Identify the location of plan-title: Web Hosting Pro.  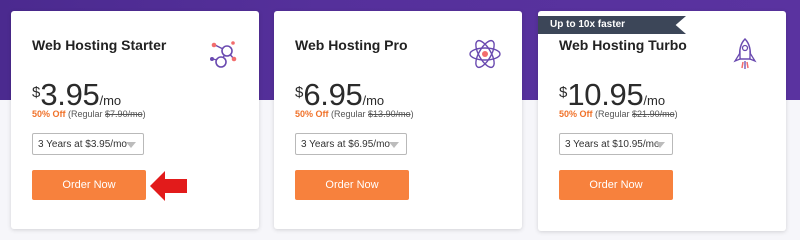
(351, 45).